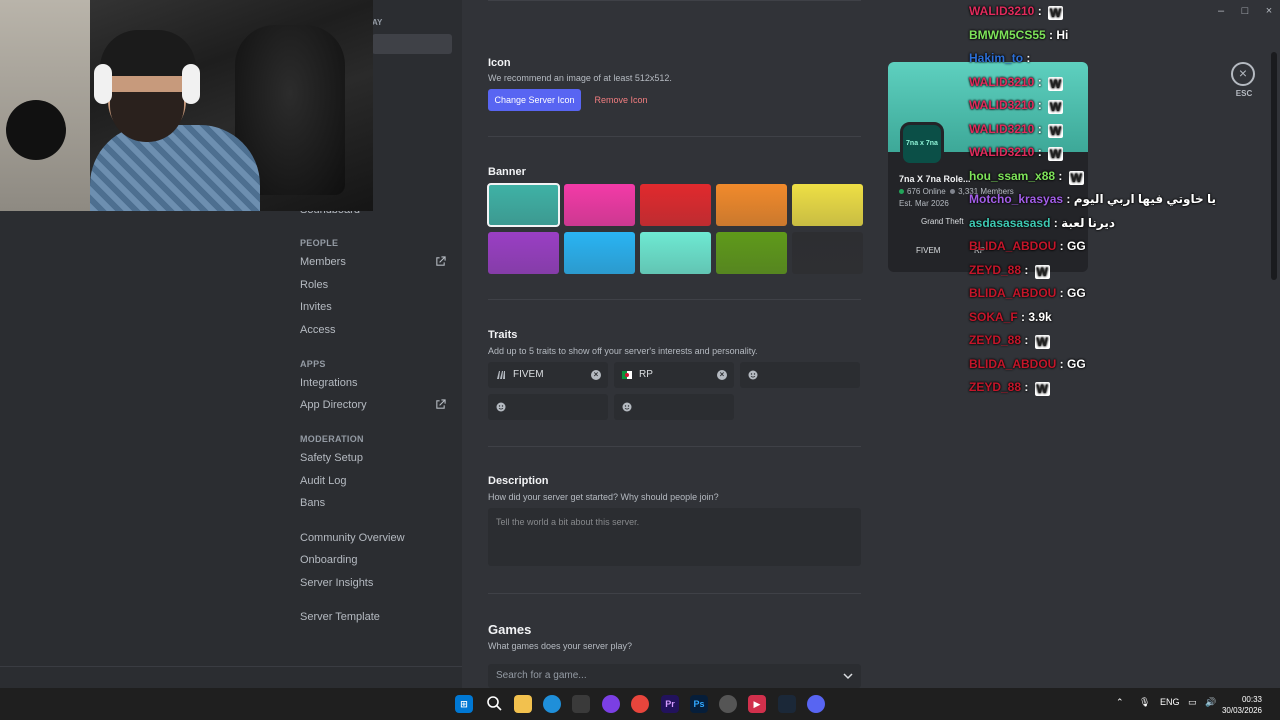 This screenshot has width=1280, height=720. What do you see at coordinates (372, 538) in the screenshot?
I see `sidebar-item-community-overview: Community Overview` at bounding box center [372, 538].